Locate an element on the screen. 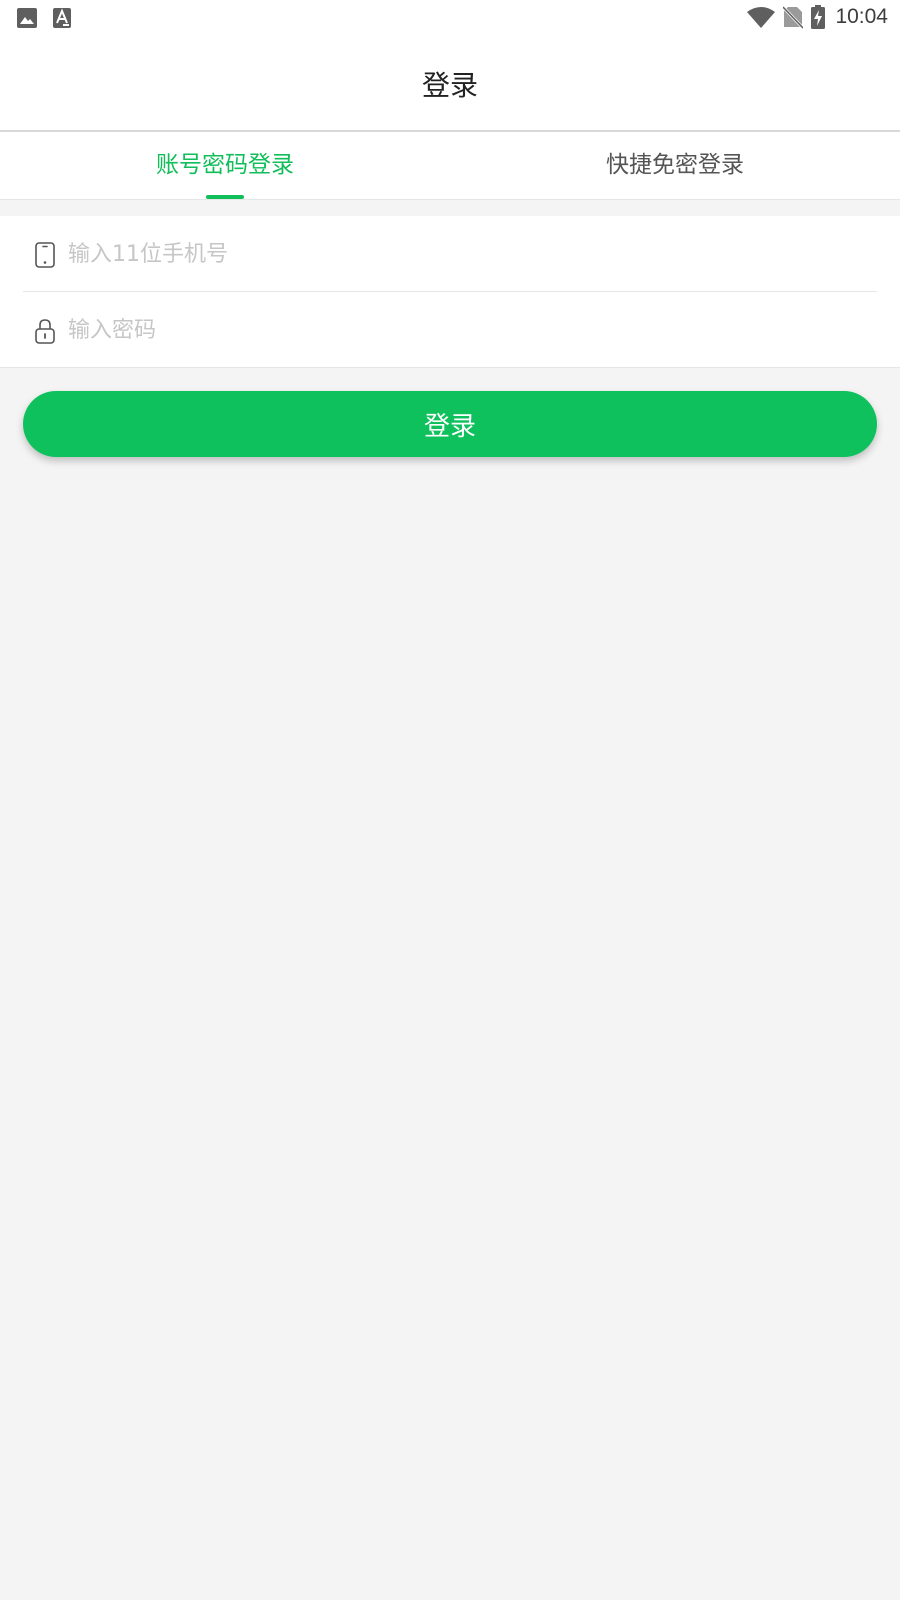  wifi-icon is located at coordinates (761, 17).